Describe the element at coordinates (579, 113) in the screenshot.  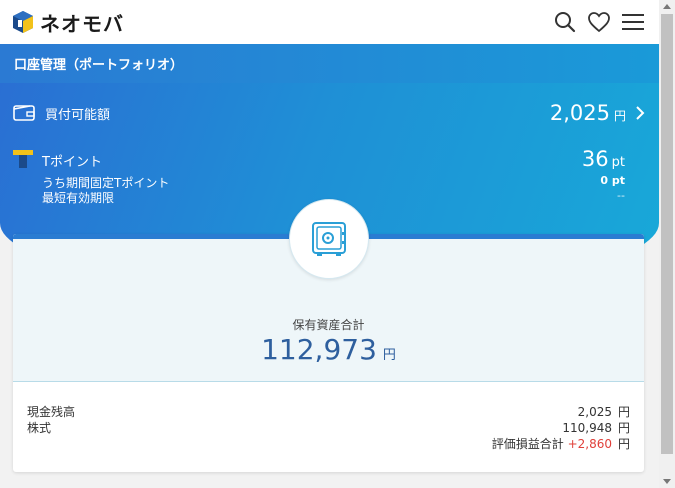
I see `buying-power-value: 2,025` at that location.